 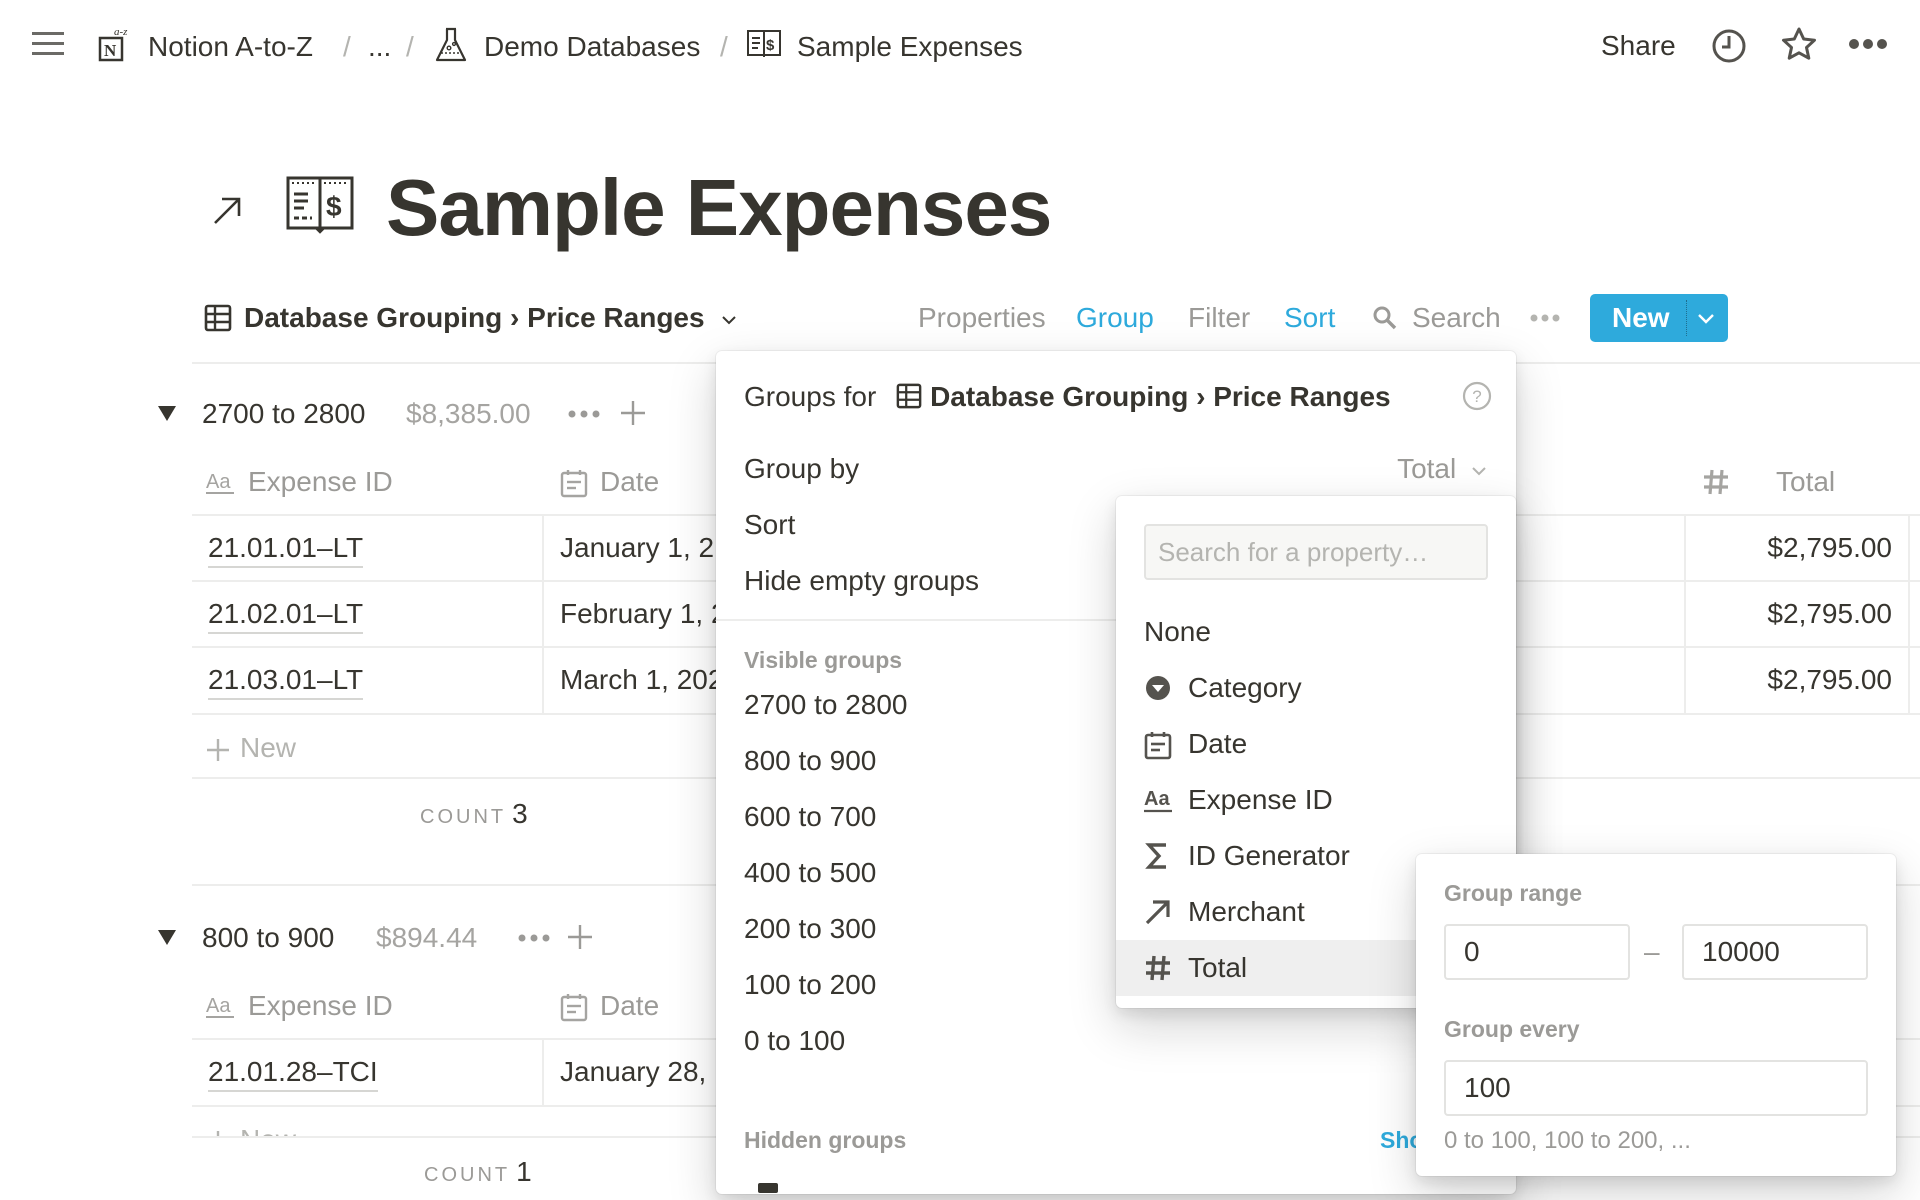 I want to click on cell-expense-id: 21.03.01–LT, so click(x=286, y=681).